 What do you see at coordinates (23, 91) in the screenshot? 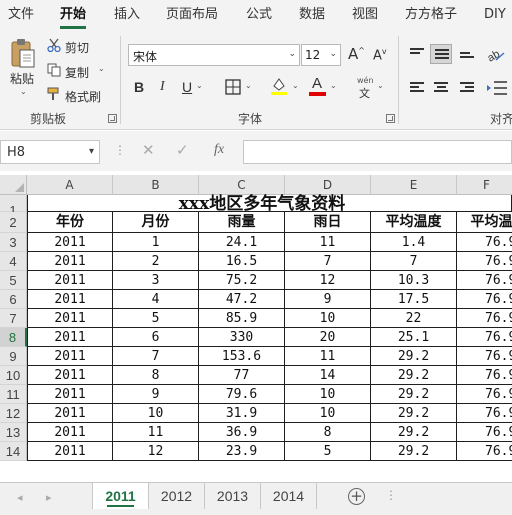
I see `paste-dropdown-icon: ⌄` at bounding box center [23, 91].